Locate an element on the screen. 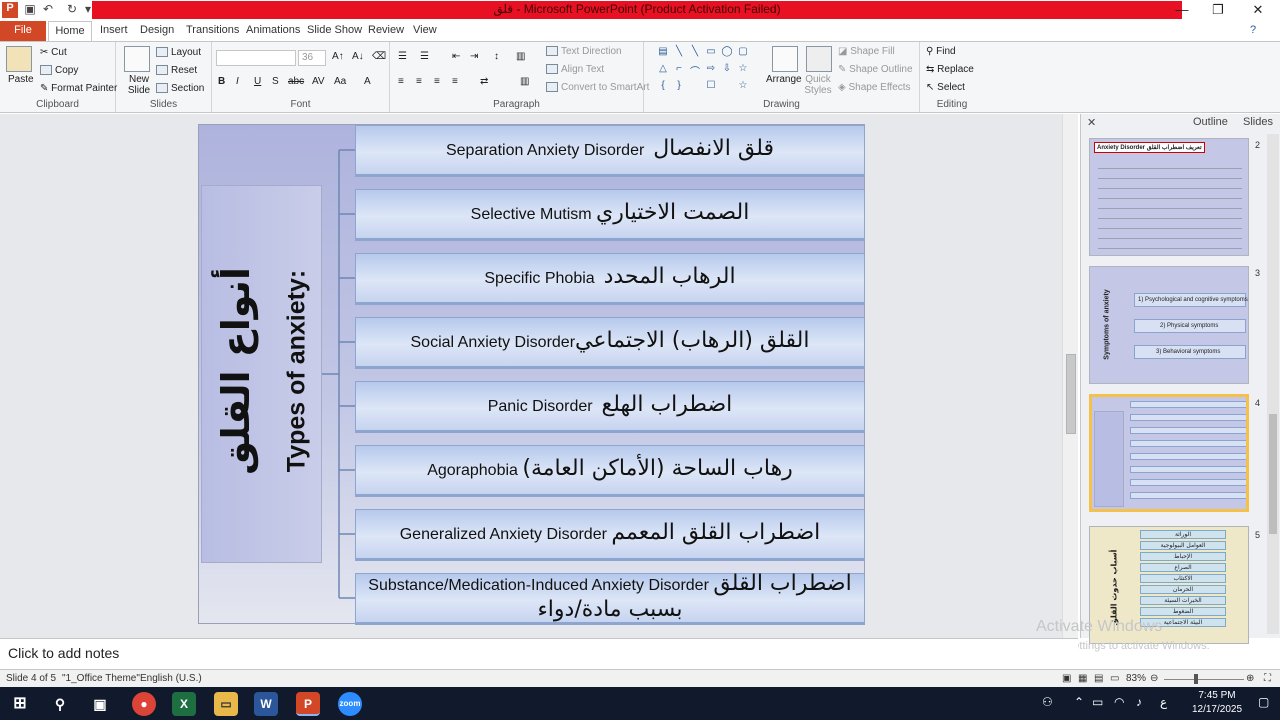  character-spacing-button: AV is located at coordinates (318, 81).